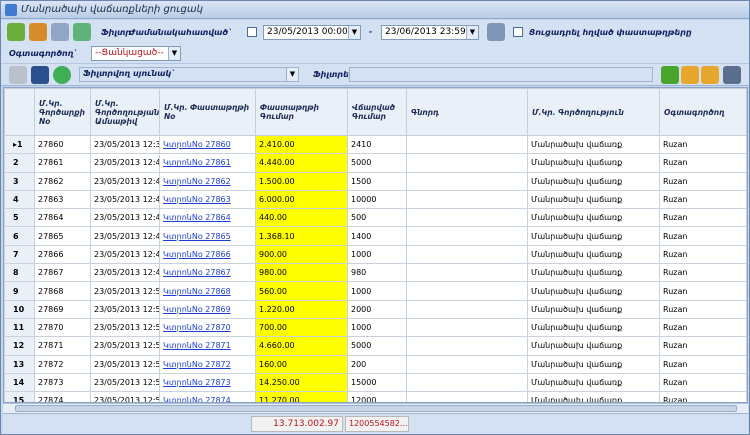  Describe the element at coordinates (518, 32) in the screenshot. I see `show-canceled-checkbox` at that location.